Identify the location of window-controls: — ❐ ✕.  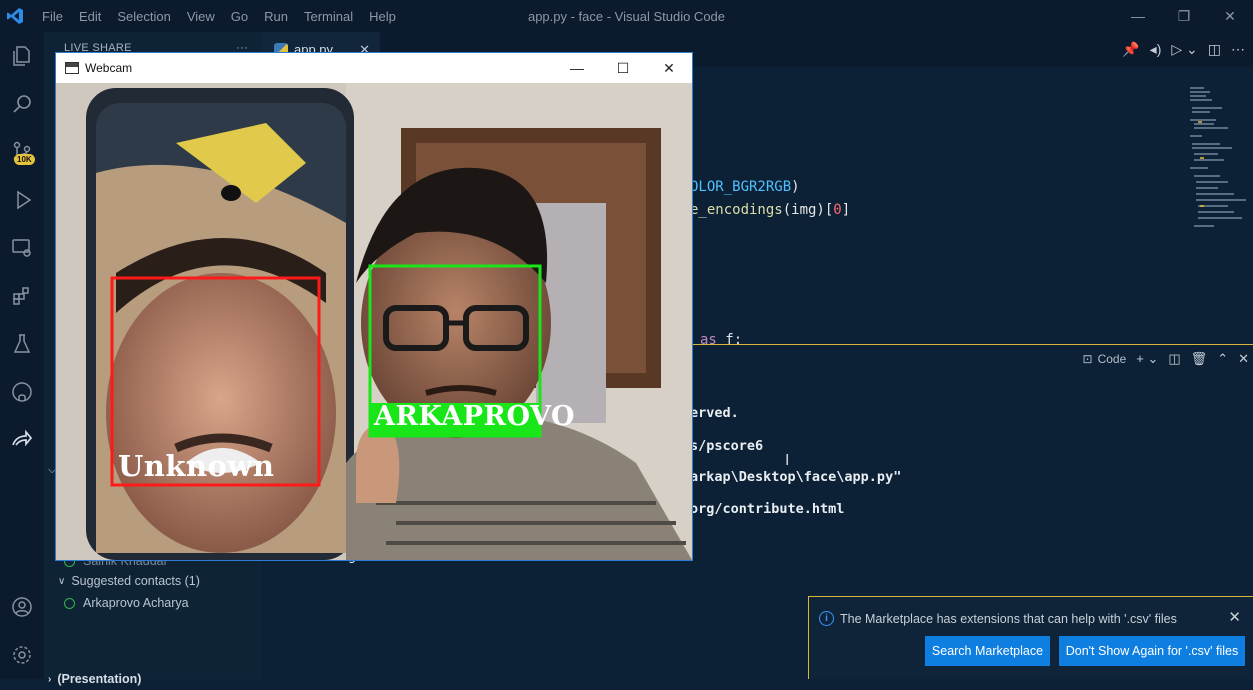
(1184, 16).